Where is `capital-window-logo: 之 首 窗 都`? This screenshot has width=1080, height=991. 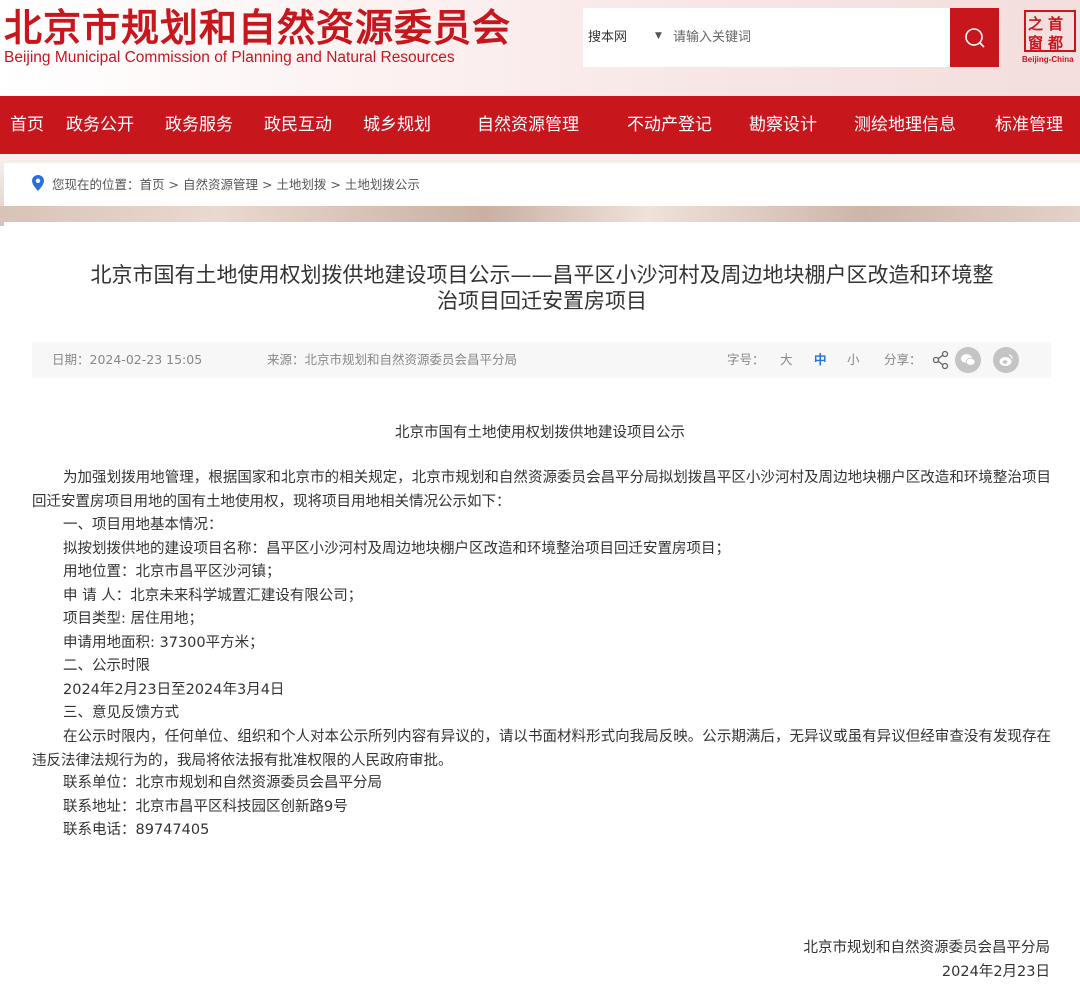
capital-window-logo: 之 首 窗 都 is located at coordinates (1050, 31).